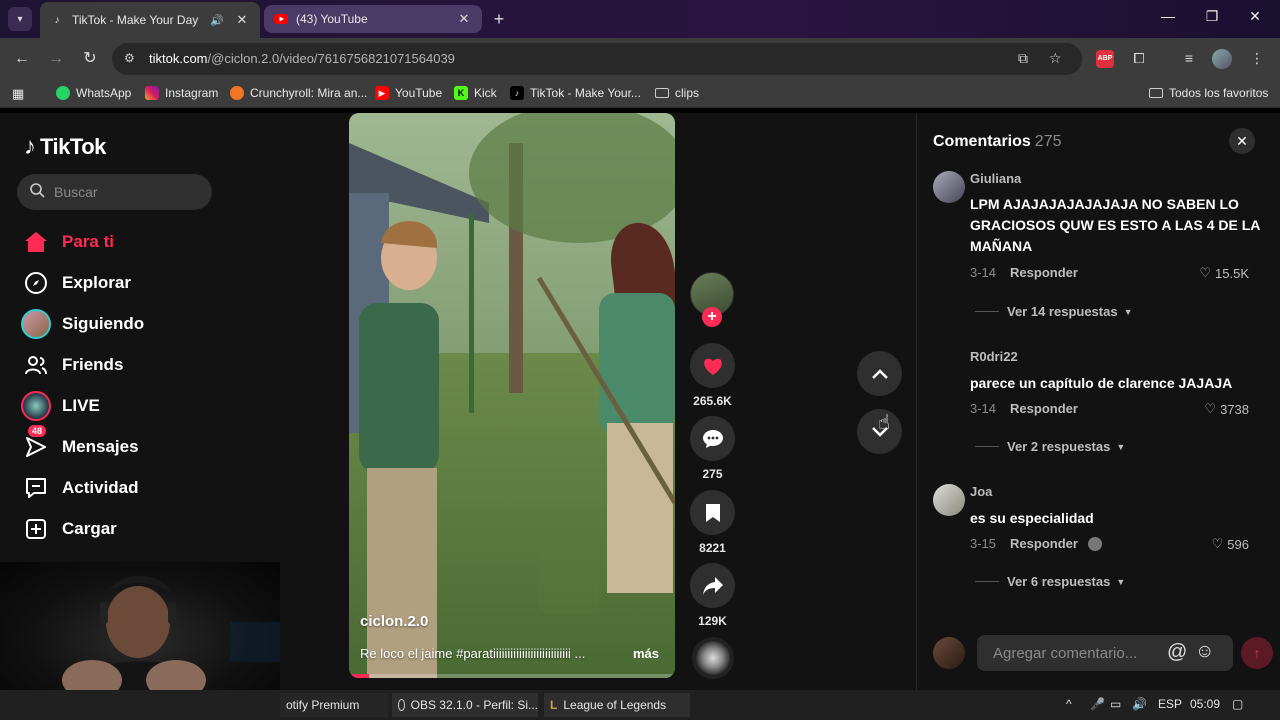 This screenshot has width=1280, height=720. What do you see at coordinates (125, 283) in the screenshot?
I see `sidebar-item-explorar: Explorar` at bounding box center [125, 283].